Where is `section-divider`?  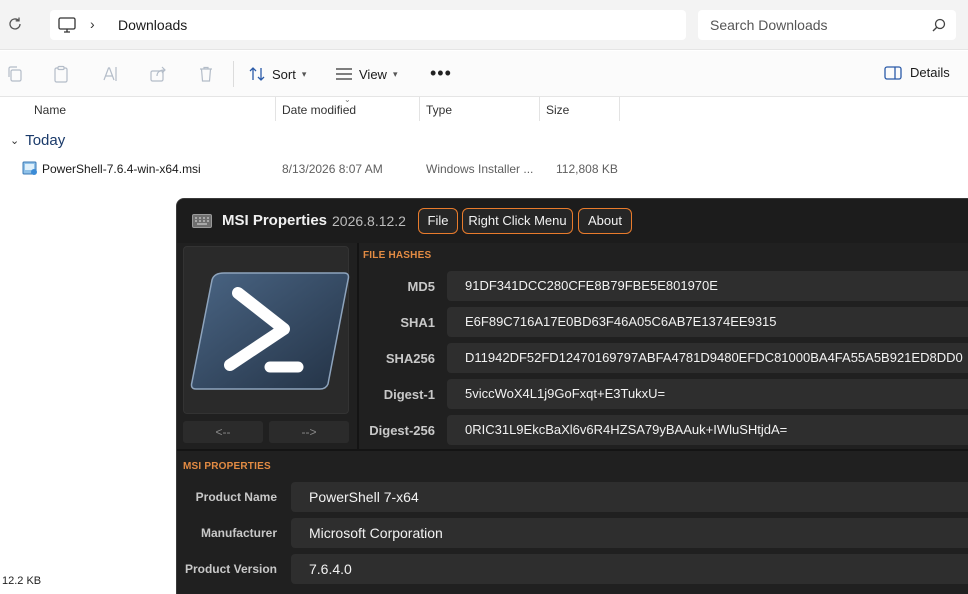
section-divider is located at coordinates (572, 450).